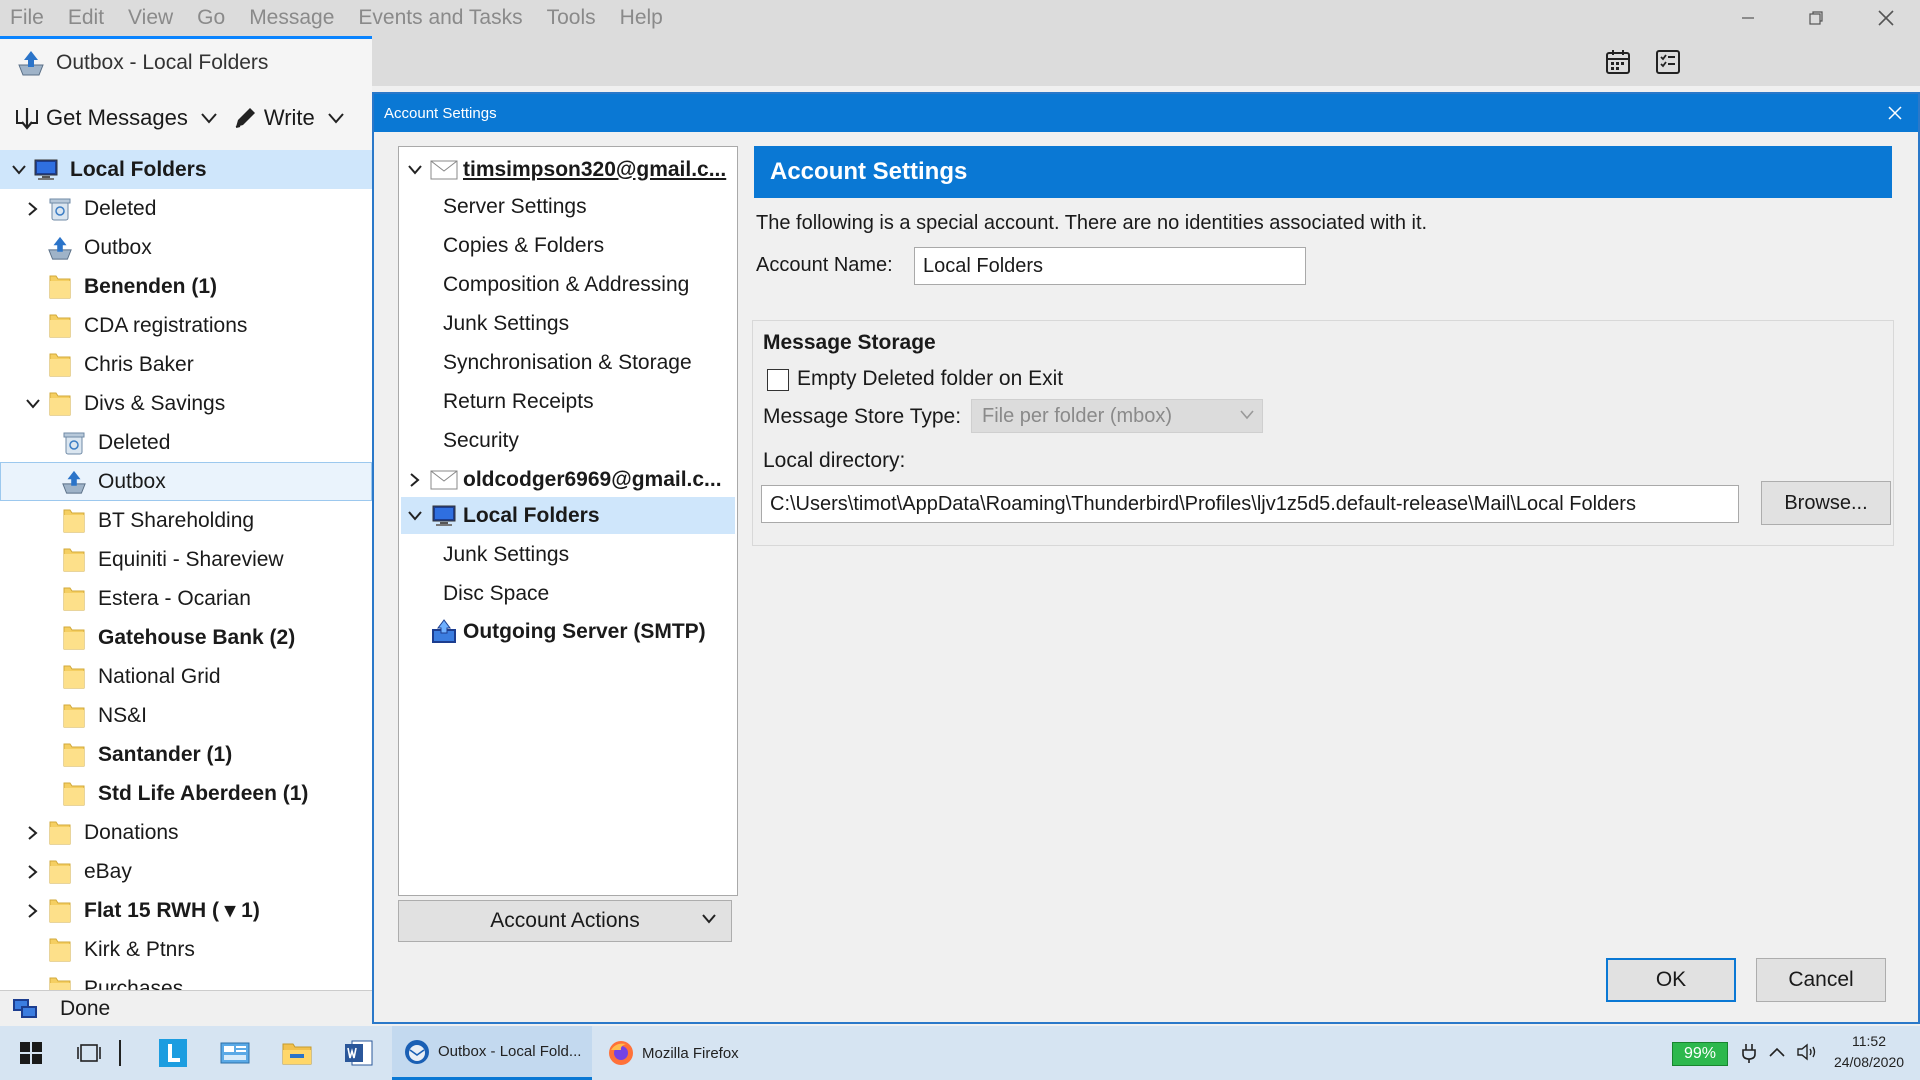  Describe the element at coordinates (186, 61) in the screenshot. I see `tab-outbox: Outbox - Local Folders` at that location.